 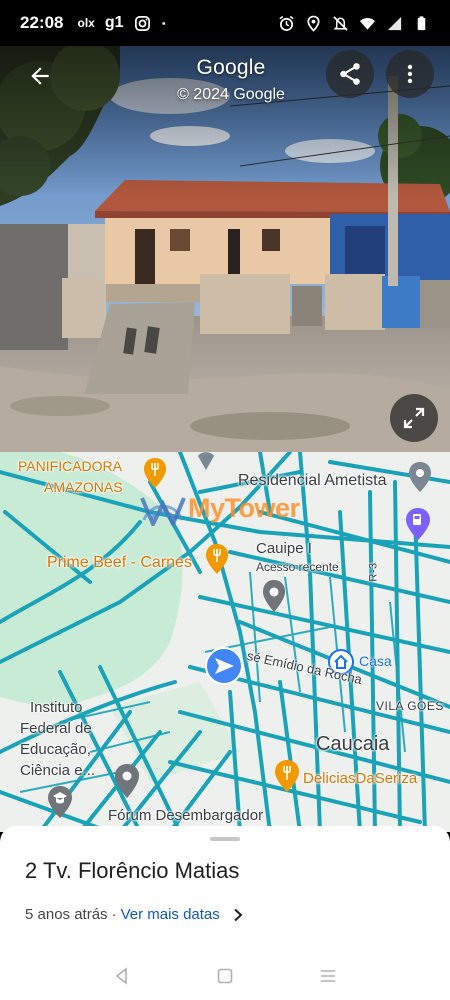 I want to click on battery-icon, so click(x=421, y=22).